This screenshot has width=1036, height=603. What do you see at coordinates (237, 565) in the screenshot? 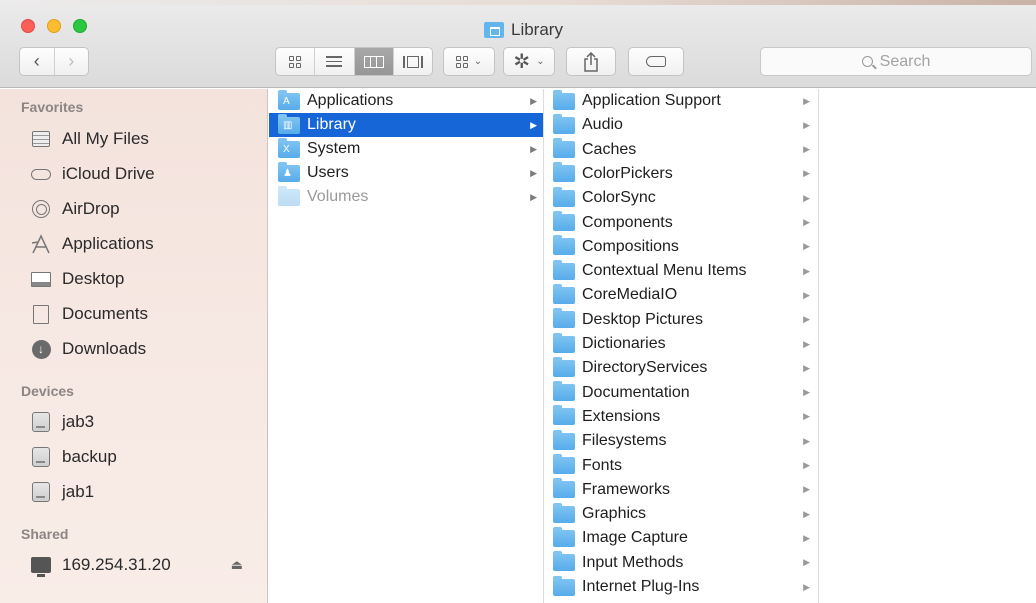
I see `eject-icon: ⏏` at bounding box center [237, 565].